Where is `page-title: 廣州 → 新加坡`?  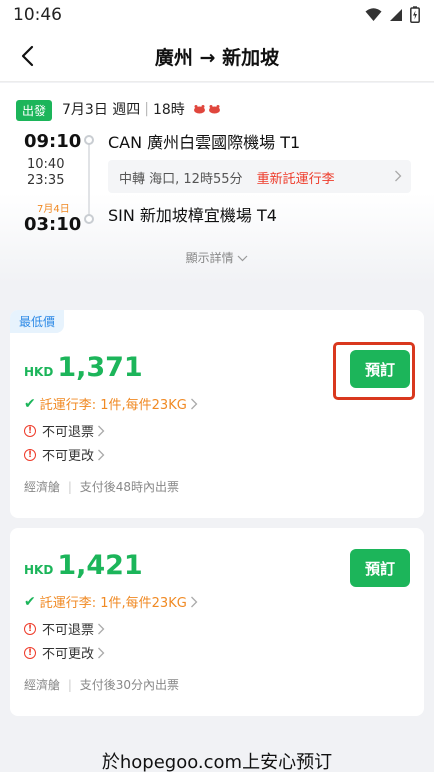 page-title: 廣州 → 新加坡 is located at coordinates (217, 58).